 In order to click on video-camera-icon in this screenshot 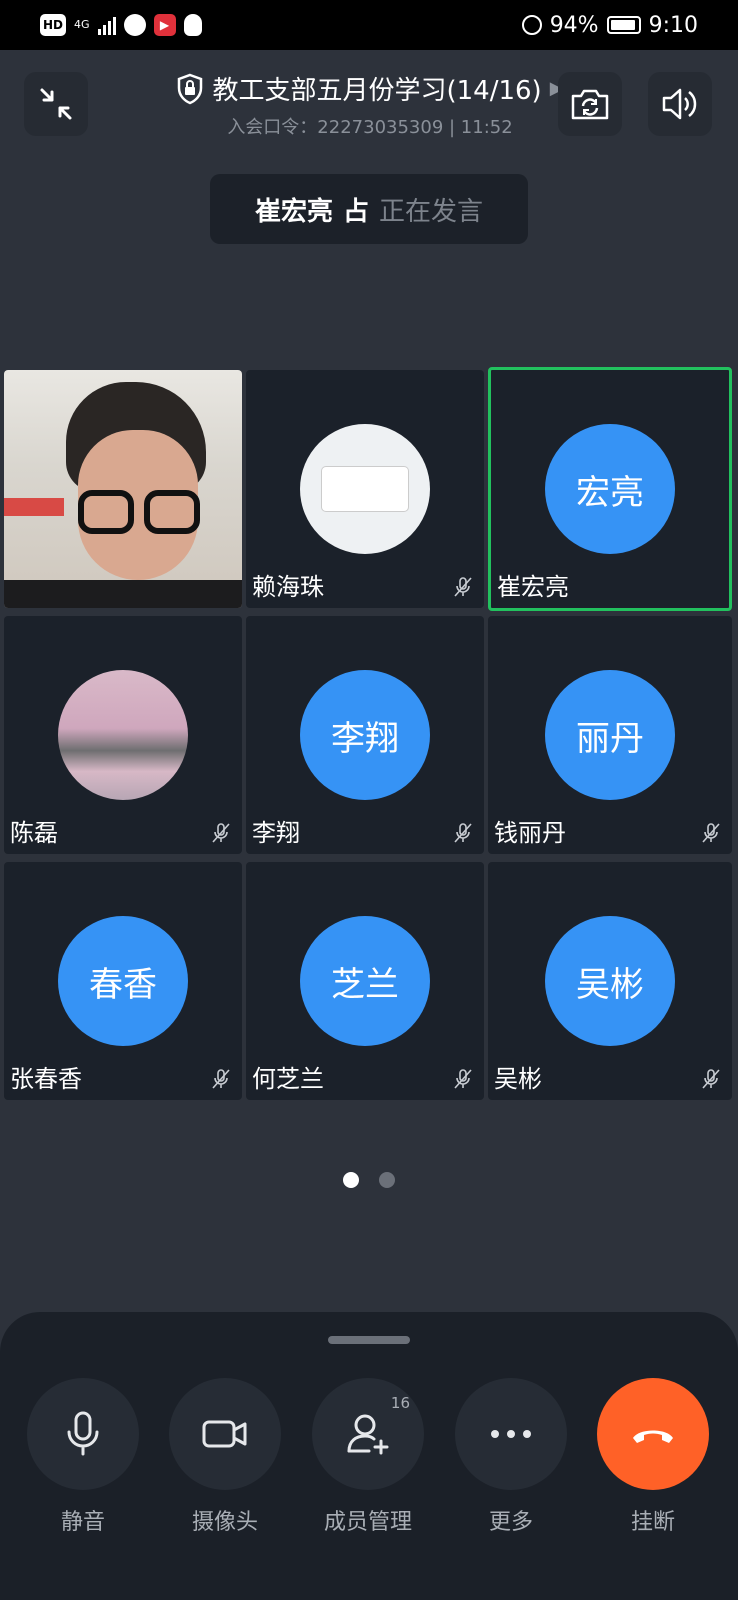, I will do `click(224, 1434)`.